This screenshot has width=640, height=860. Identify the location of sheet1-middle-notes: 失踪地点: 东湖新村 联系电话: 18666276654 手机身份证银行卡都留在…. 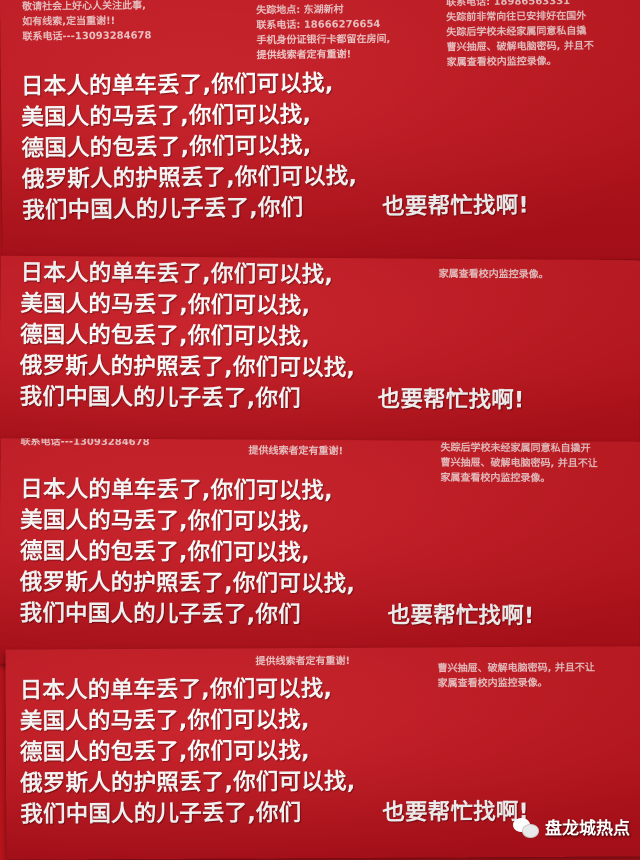
(323, 32).